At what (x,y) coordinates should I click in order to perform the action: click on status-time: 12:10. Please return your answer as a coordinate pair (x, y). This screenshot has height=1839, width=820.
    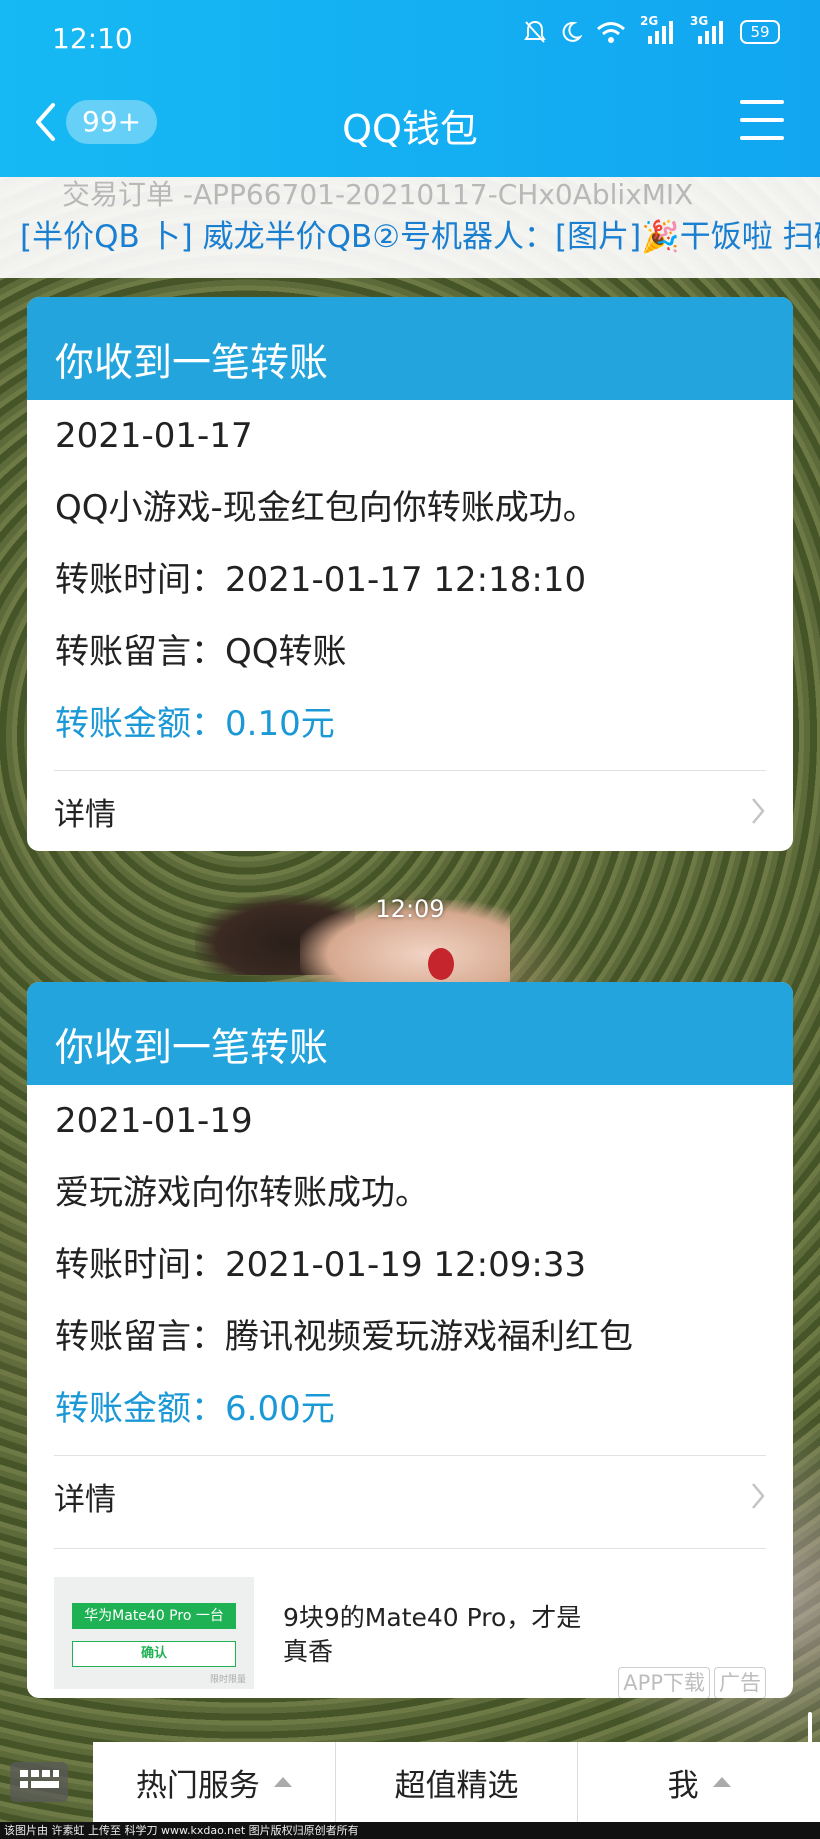
    Looking at the image, I should click on (92, 38).